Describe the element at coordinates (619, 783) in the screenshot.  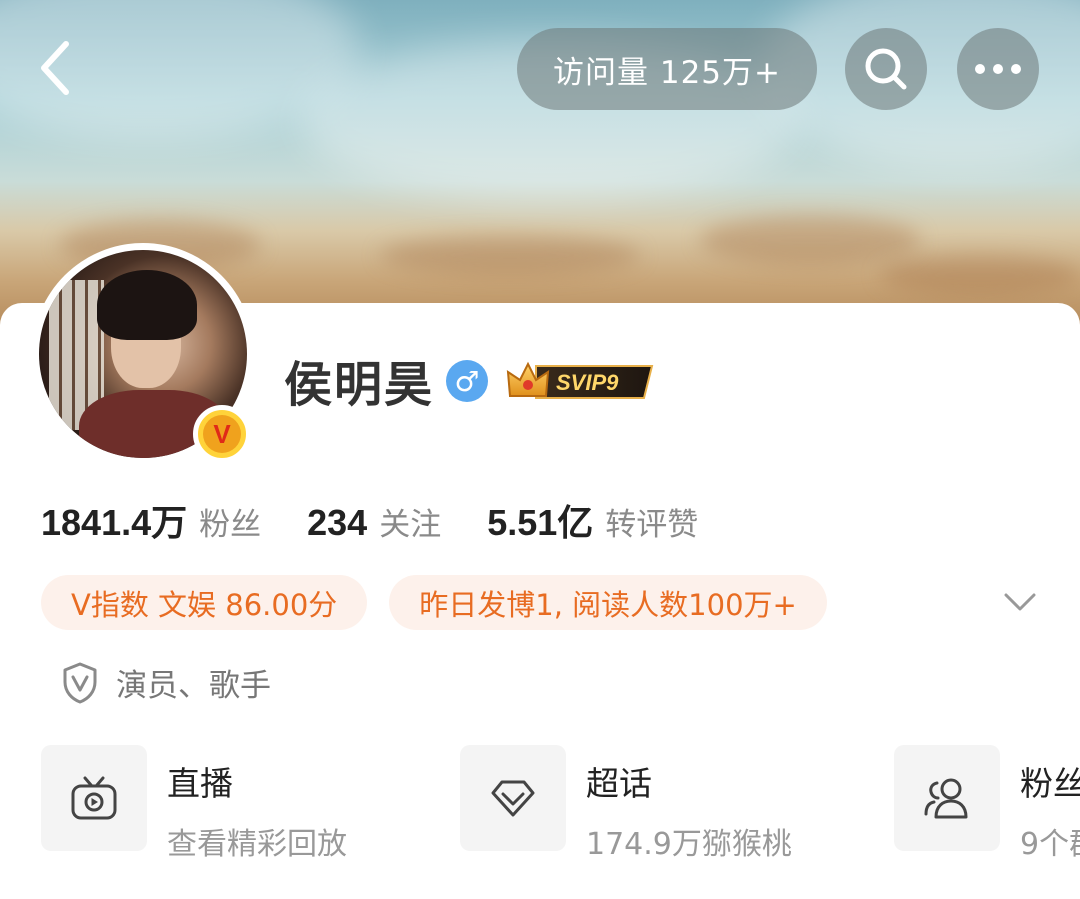
I see `service-super-topic-title: 超话` at that location.